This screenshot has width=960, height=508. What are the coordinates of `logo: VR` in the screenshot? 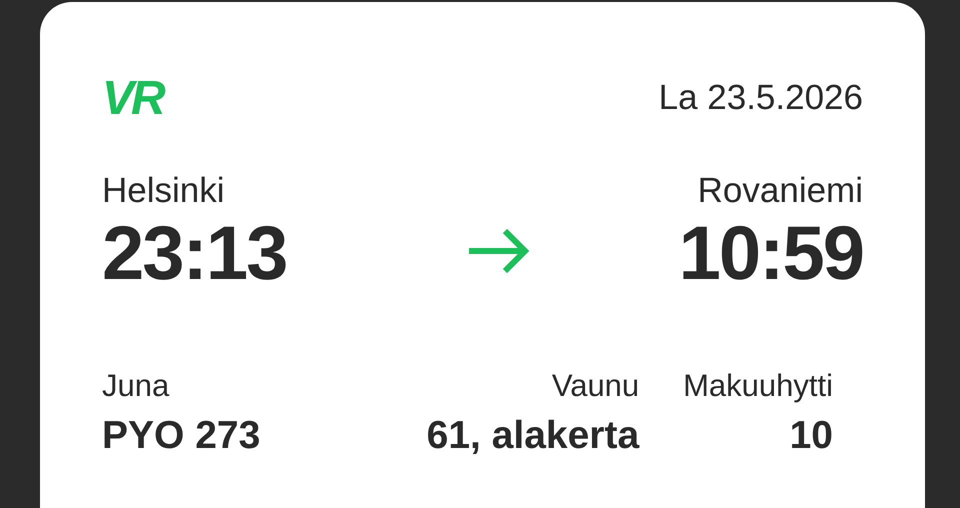 It's located at (132, 98).